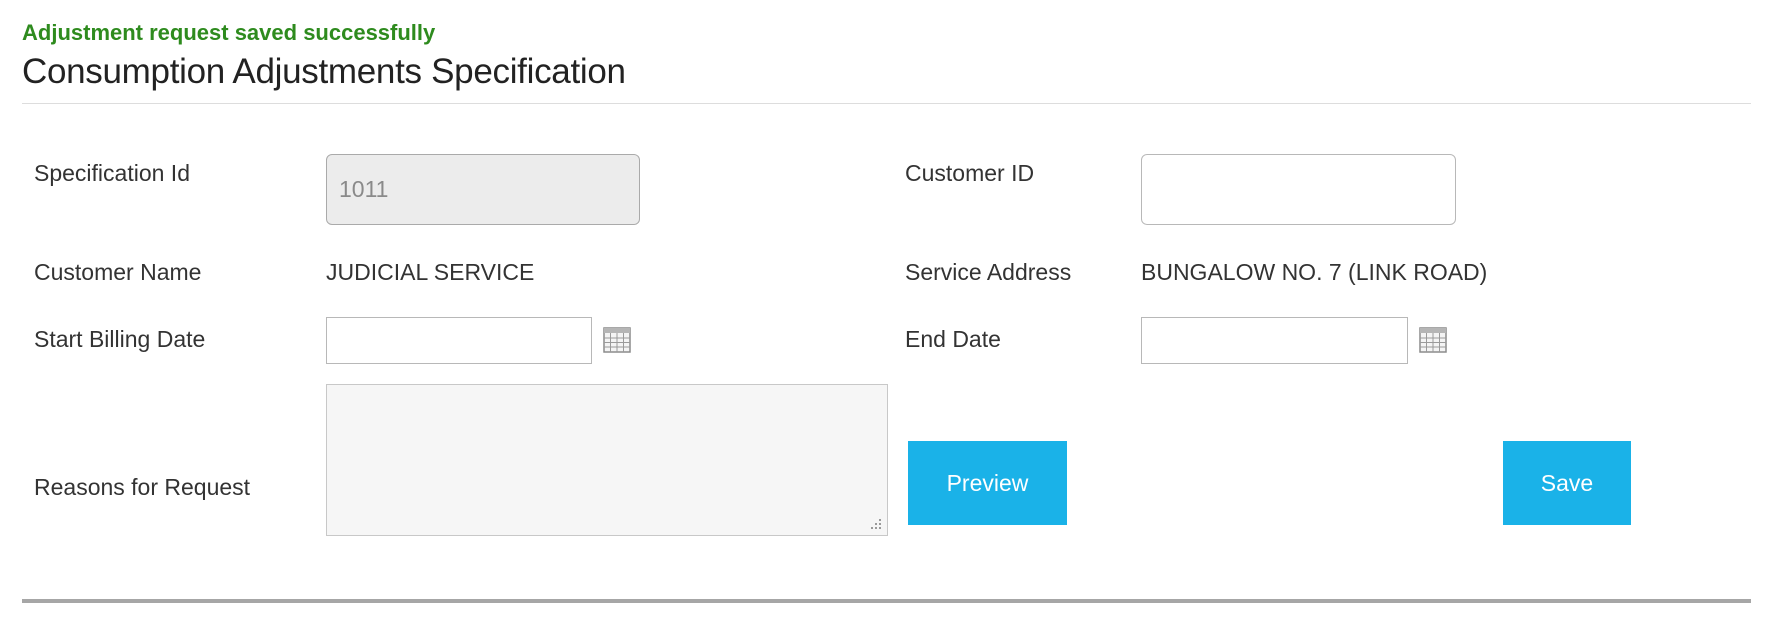 The width and height of the screenshot is (1769, 634). Describe the element at coordinates (607, 460) in the screenshot. I see `reasons-textarea` at that location.